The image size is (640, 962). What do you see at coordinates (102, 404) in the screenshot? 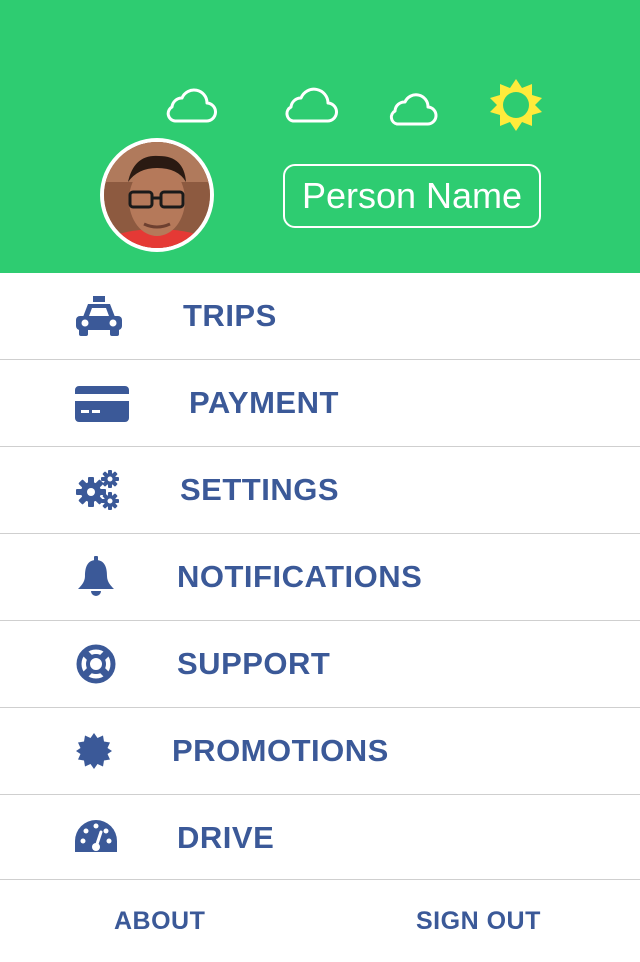
I see `credit-card-icon` at bounding box center [102, 404].